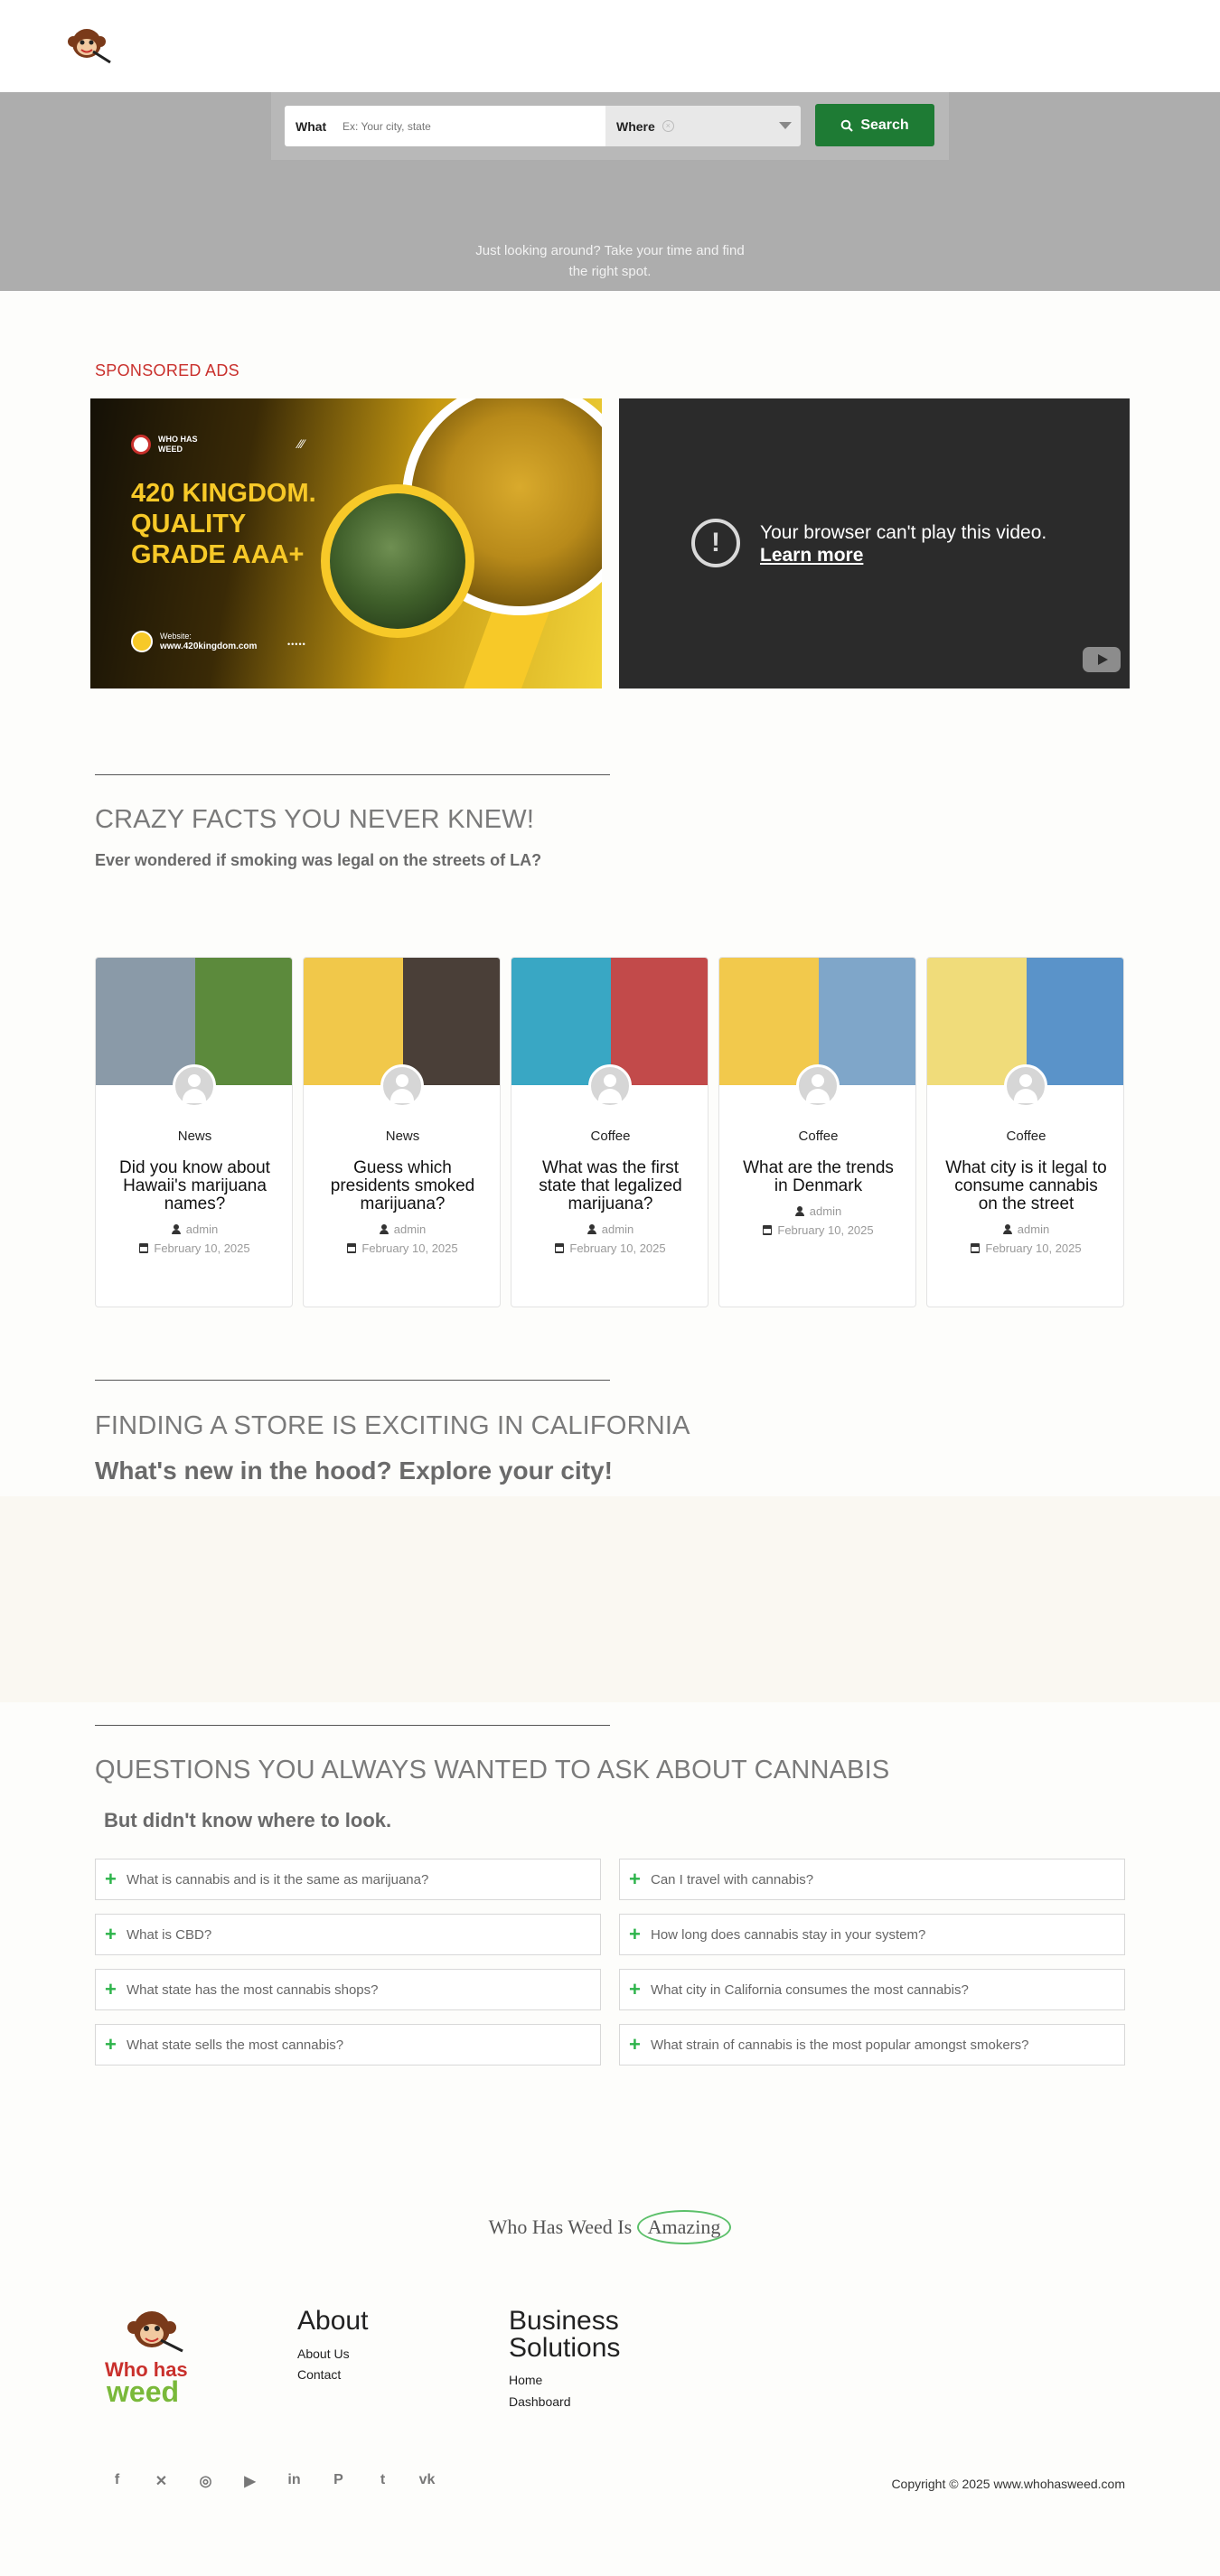 This screenshot has height=2576, width=1220. Describe the element at coordinates (348, 2044) in the screenshot. I see `faq-item: + What state sells the most cannabis?` at that location.